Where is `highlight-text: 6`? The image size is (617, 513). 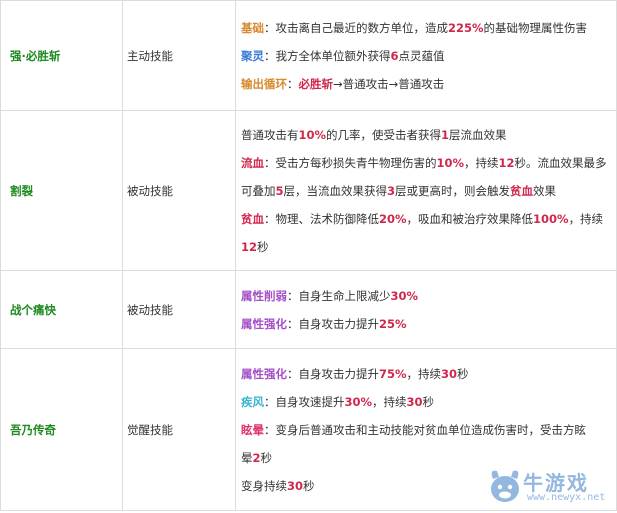
highlight-text: 6 is located at coordinates (394, 55).